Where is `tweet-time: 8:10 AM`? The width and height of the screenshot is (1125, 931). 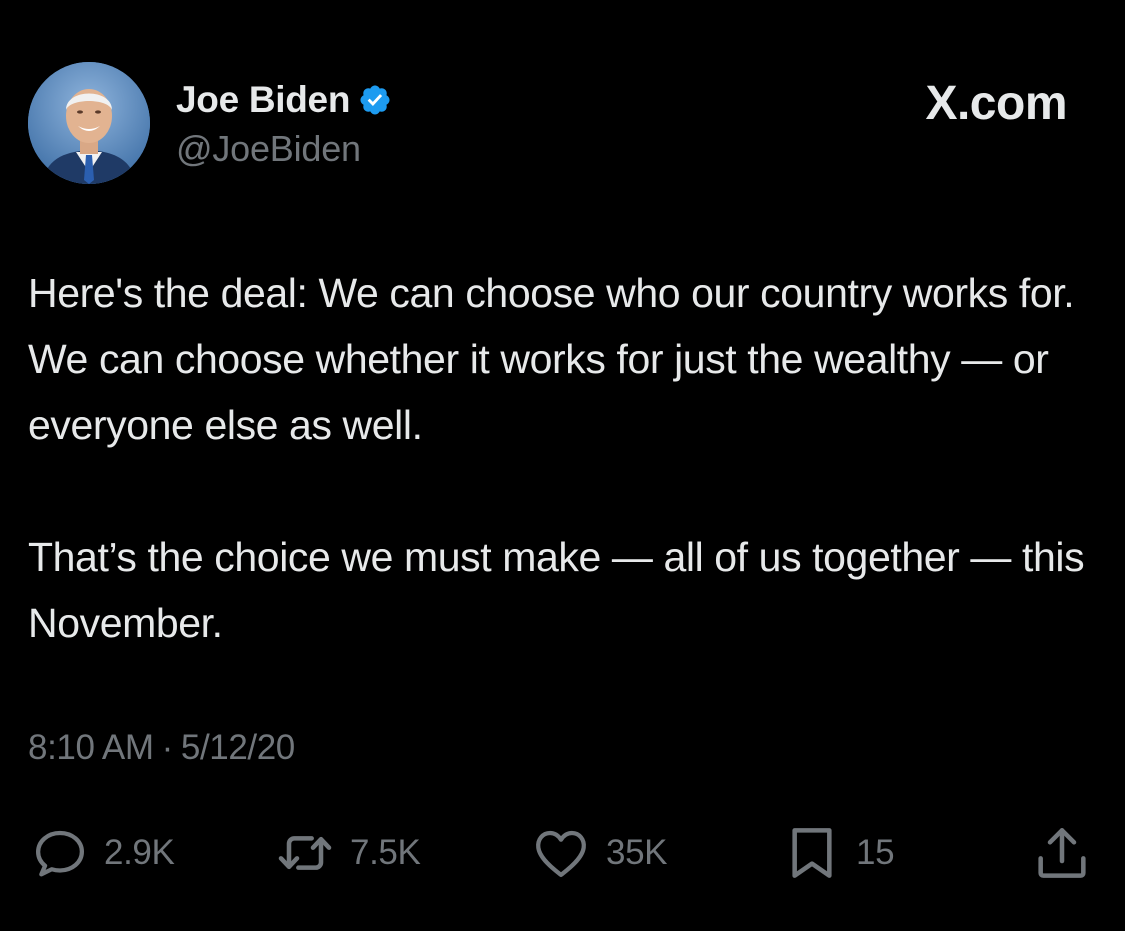
tweet-time: 8:10 AM is located at coordinates (91, 747).